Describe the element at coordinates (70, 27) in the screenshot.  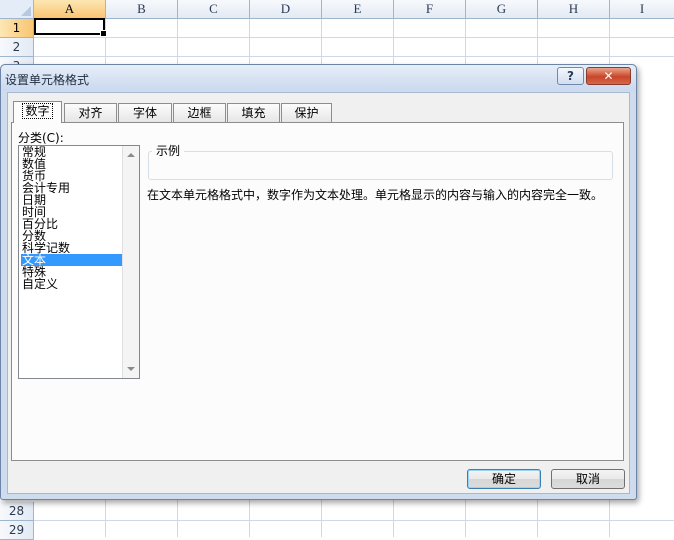
I see `selected-cell-a1` at that location.